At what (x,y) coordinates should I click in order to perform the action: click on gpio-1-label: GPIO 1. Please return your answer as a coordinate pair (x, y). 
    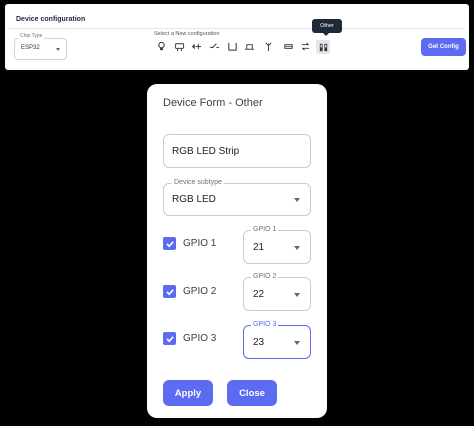
    Looking at the image, I should click on (200, 243).